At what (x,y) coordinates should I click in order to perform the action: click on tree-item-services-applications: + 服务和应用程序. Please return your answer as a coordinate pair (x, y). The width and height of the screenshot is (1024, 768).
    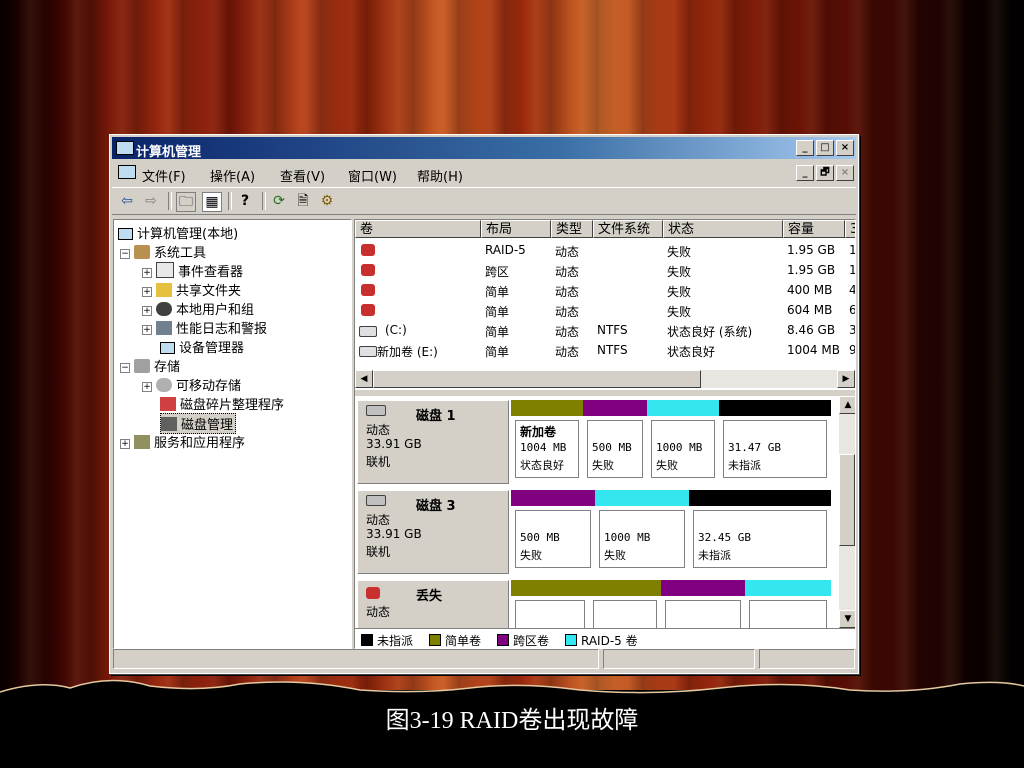
    Looking at the image, I should click on (182, 441).